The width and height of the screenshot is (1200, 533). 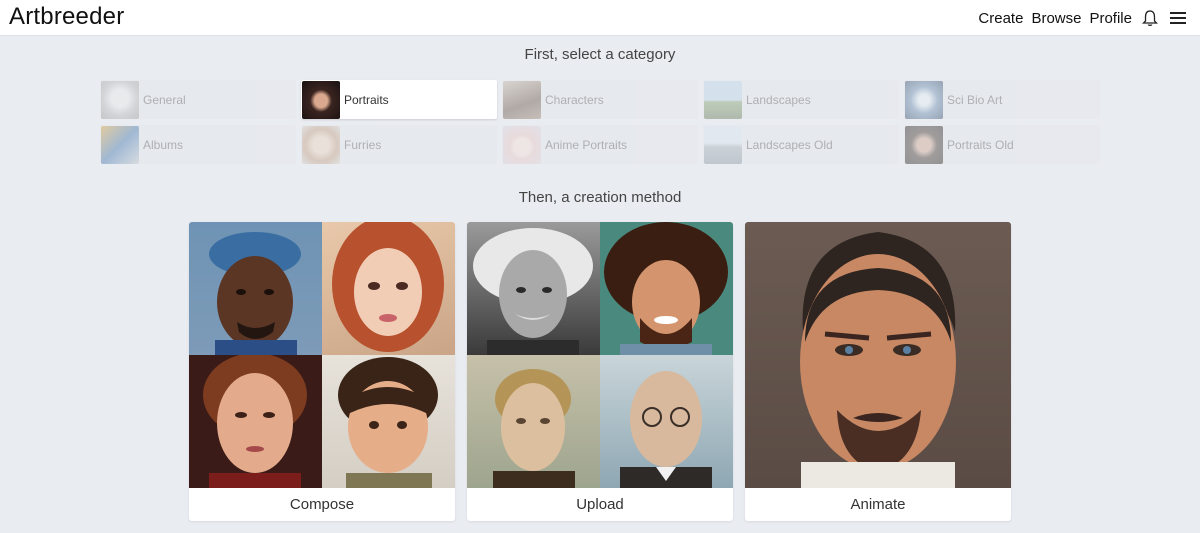 I want to click on category-sci-bio-art: Sci Bio Art, so click(x=1002, y=99).